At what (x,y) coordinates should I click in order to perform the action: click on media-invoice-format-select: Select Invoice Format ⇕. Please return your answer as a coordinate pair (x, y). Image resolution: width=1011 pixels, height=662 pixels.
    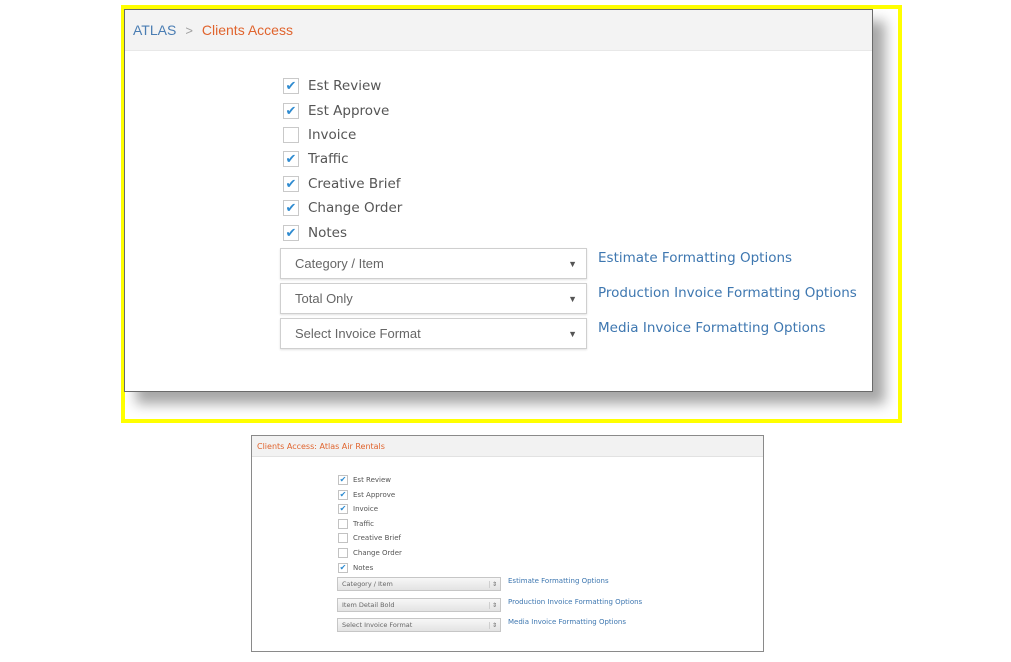
    Looking at the image, I should click on (419, 625).